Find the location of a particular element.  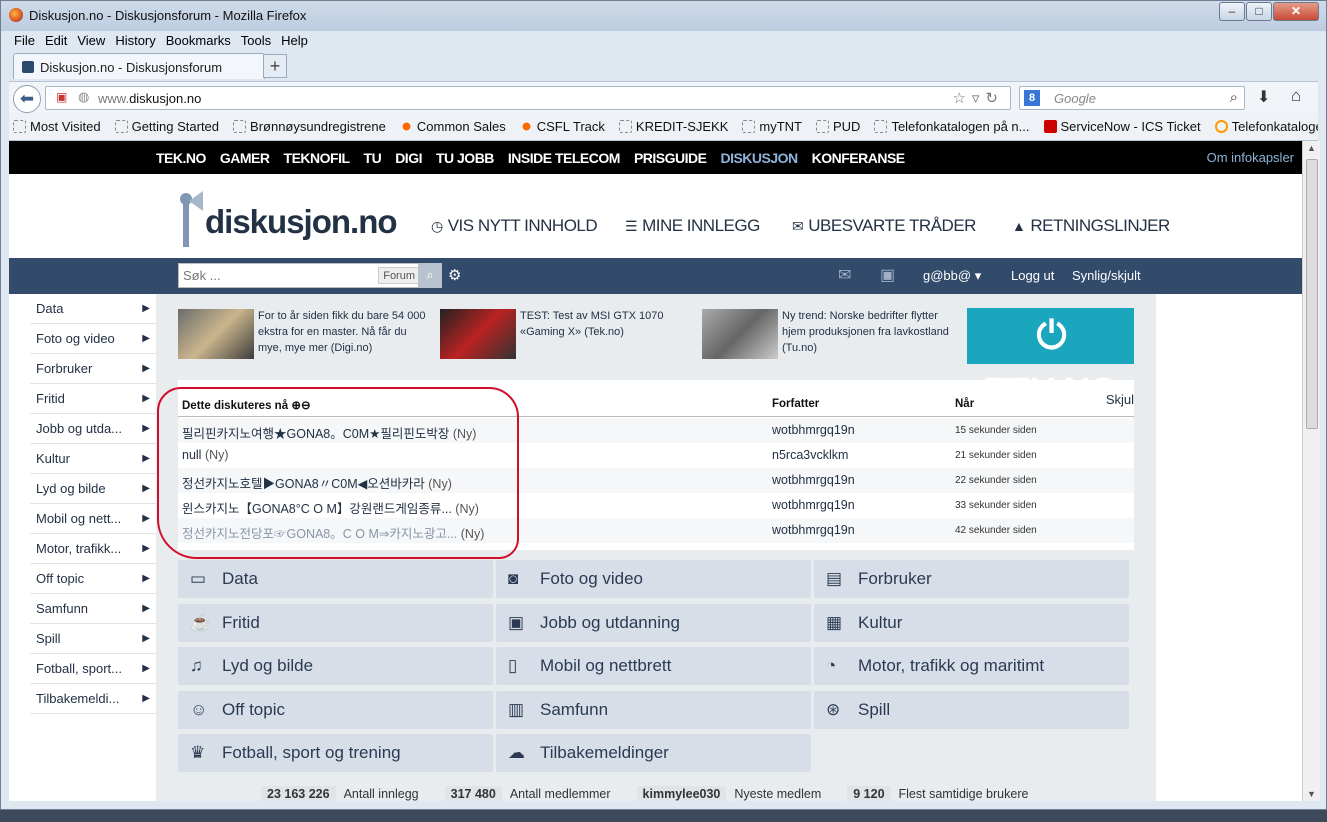

maximize-button: □ is located at coordinates (1259, 11).